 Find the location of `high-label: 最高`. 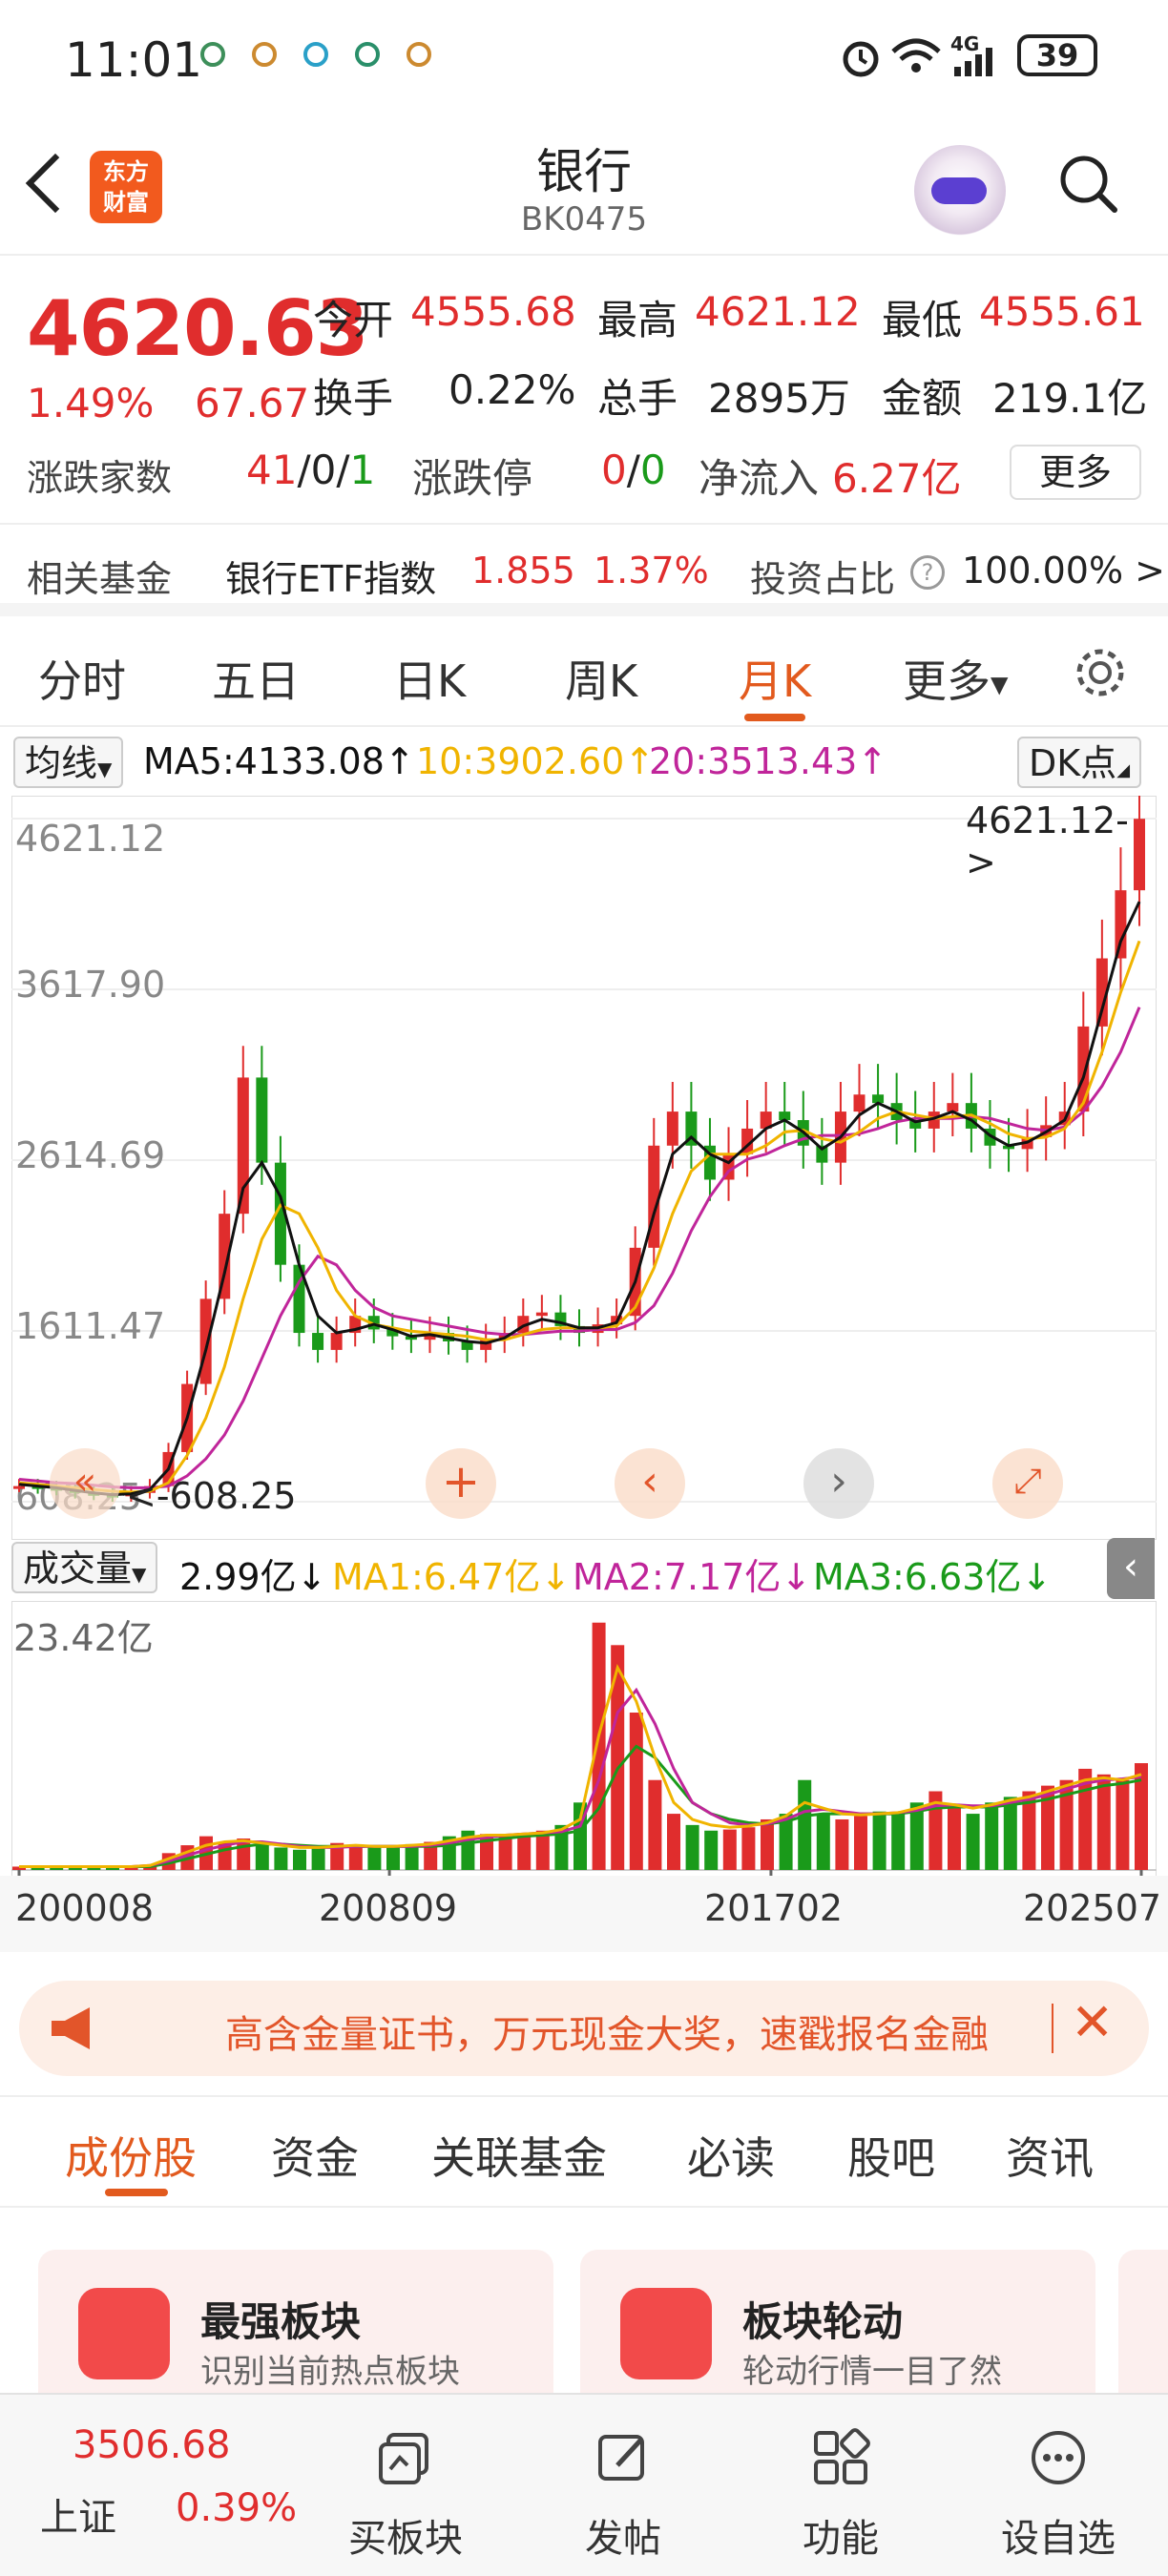

high-label: 最高 is located at coordinates (637, 320).